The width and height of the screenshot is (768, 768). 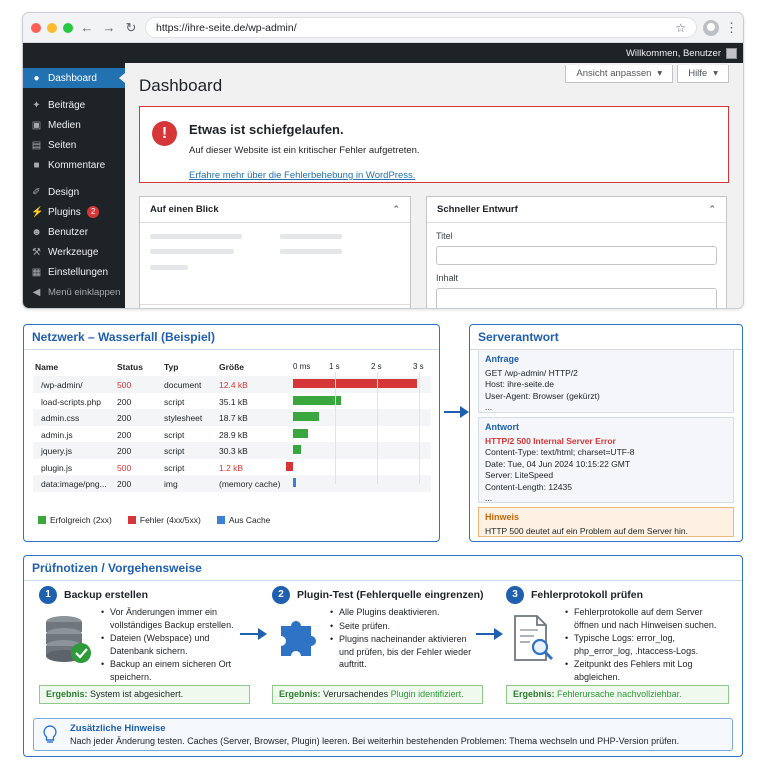 I want to click on sidebar-item-dashboard: ● Dashboard, so click(x=74, y=78).